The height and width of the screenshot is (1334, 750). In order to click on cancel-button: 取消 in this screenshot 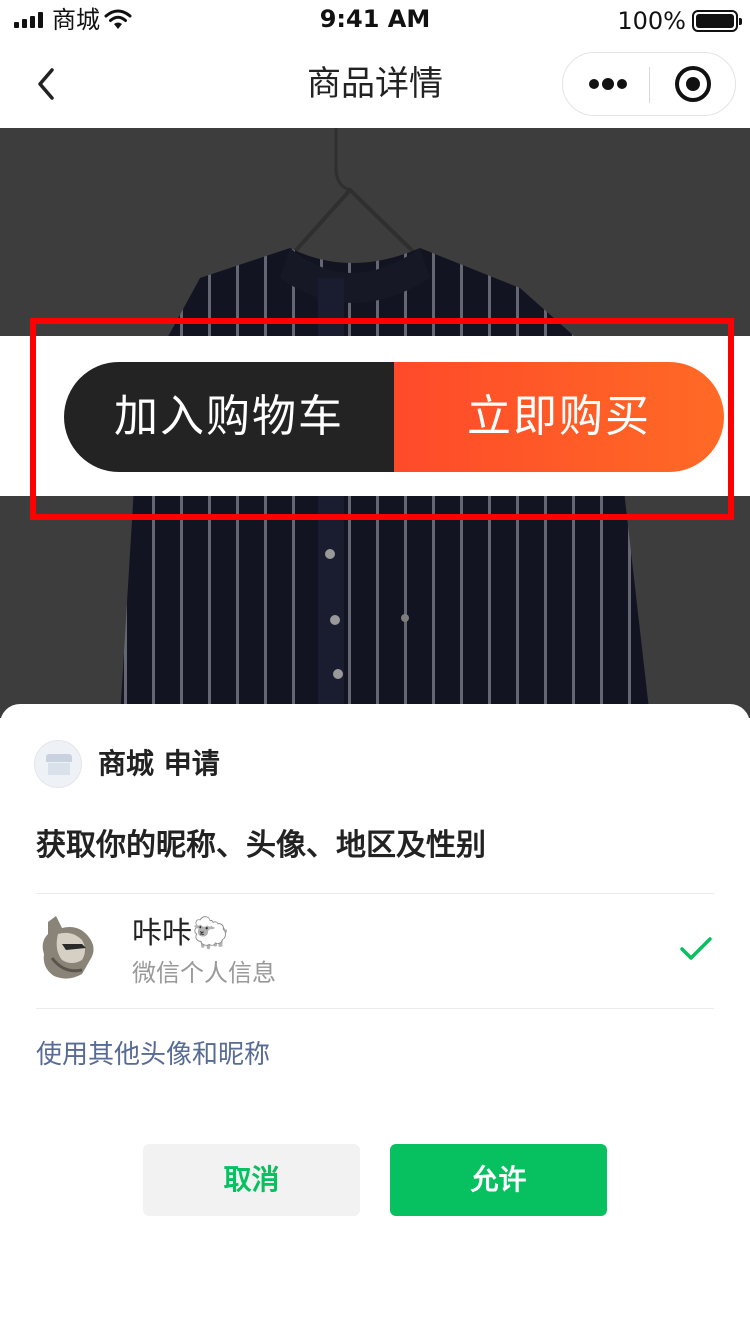, I will do `click(251, 1180)`.